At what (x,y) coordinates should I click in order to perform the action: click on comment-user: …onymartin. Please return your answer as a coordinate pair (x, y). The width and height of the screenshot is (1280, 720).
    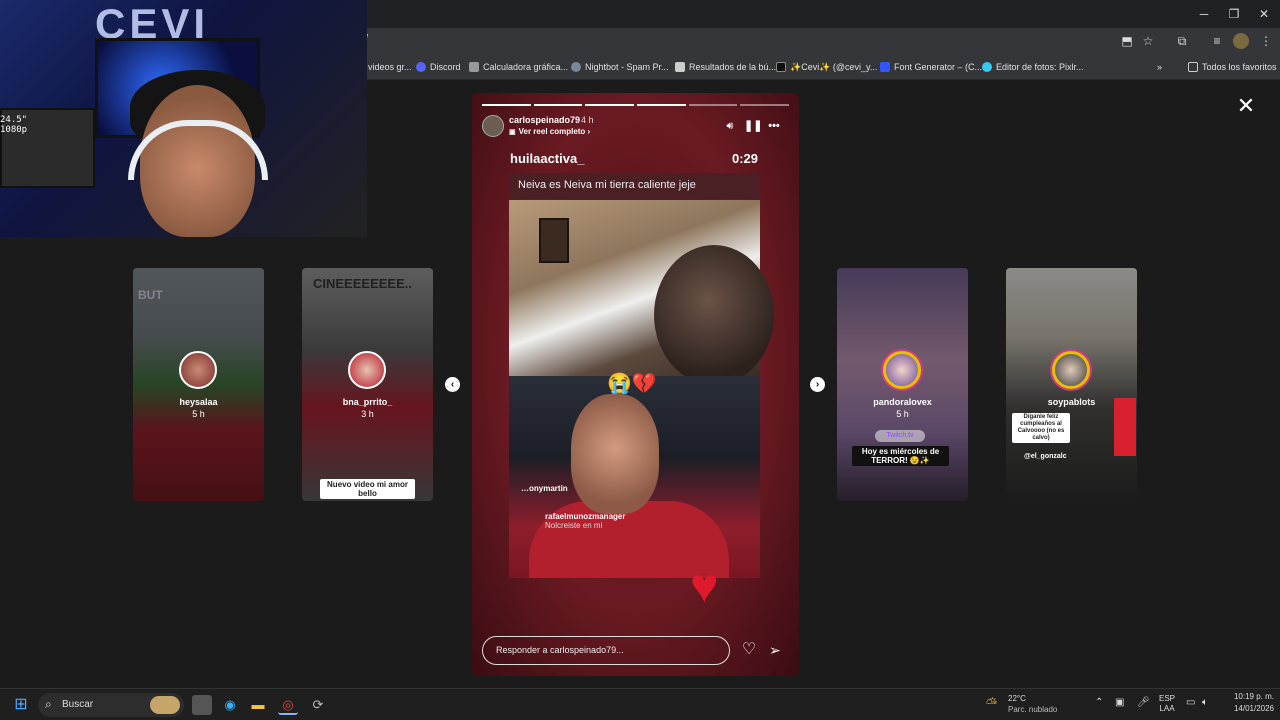
    Looking at the image, I should click on (544, 488).